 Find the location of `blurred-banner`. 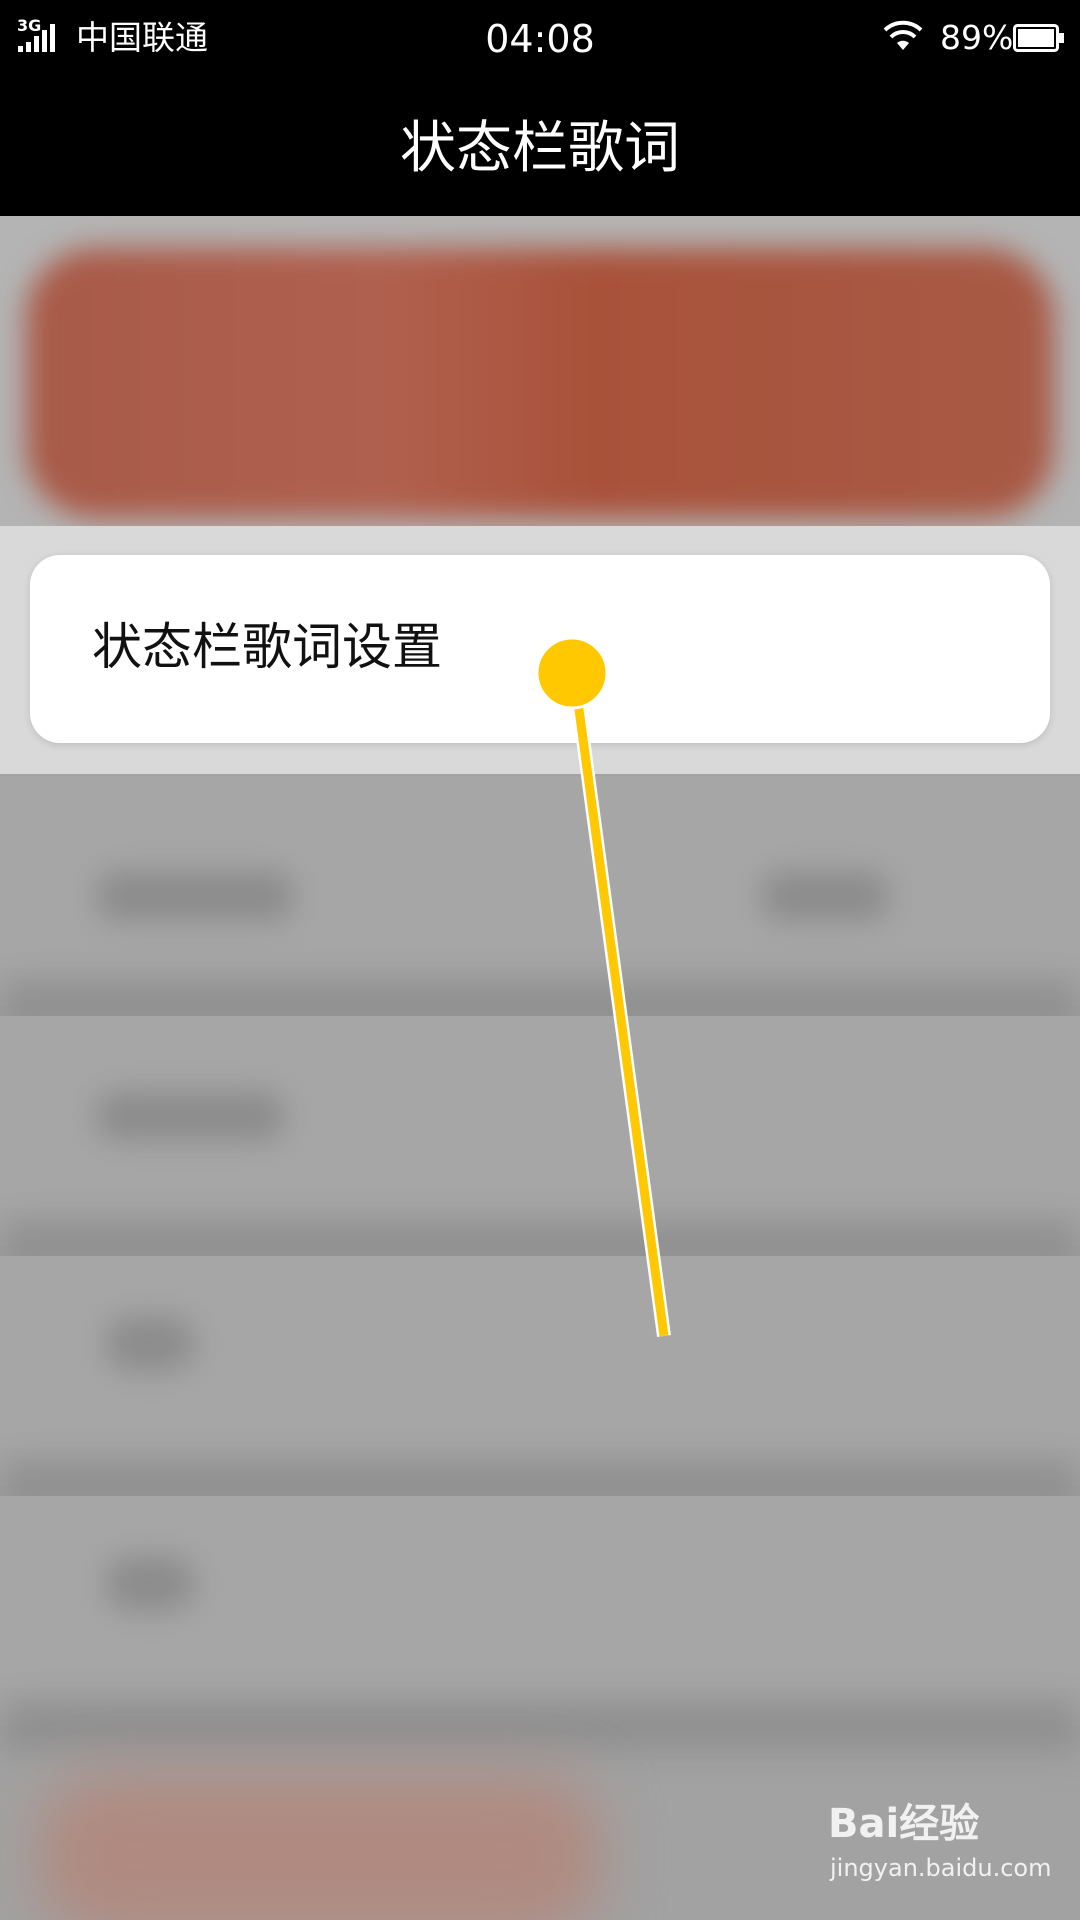

blurred-banner is located at coordinates (540, 383).